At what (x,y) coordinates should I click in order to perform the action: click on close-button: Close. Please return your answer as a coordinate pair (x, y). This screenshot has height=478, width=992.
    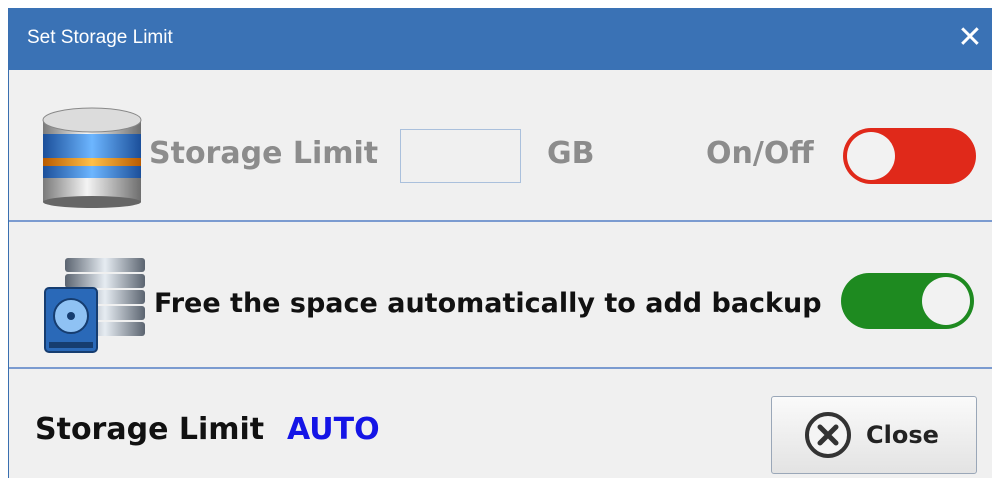
    Looking at the image, I should click on (874, 435).